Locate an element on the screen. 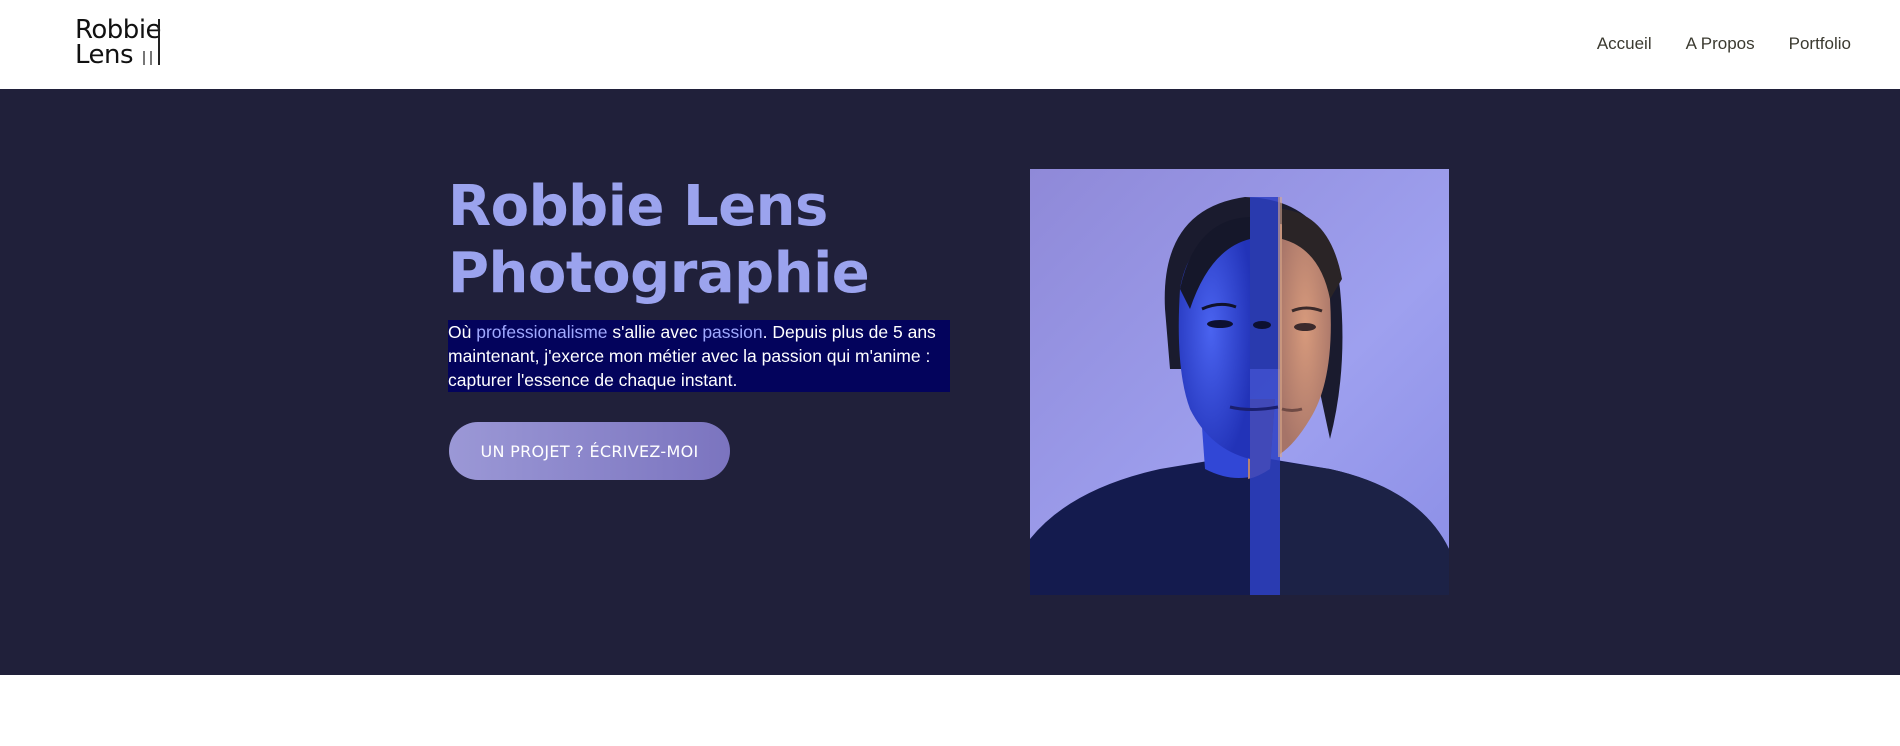 This screenshot has height=746, width=1900. hero-title: Robbie Lens Photographie is located at coordinates (659, 240).